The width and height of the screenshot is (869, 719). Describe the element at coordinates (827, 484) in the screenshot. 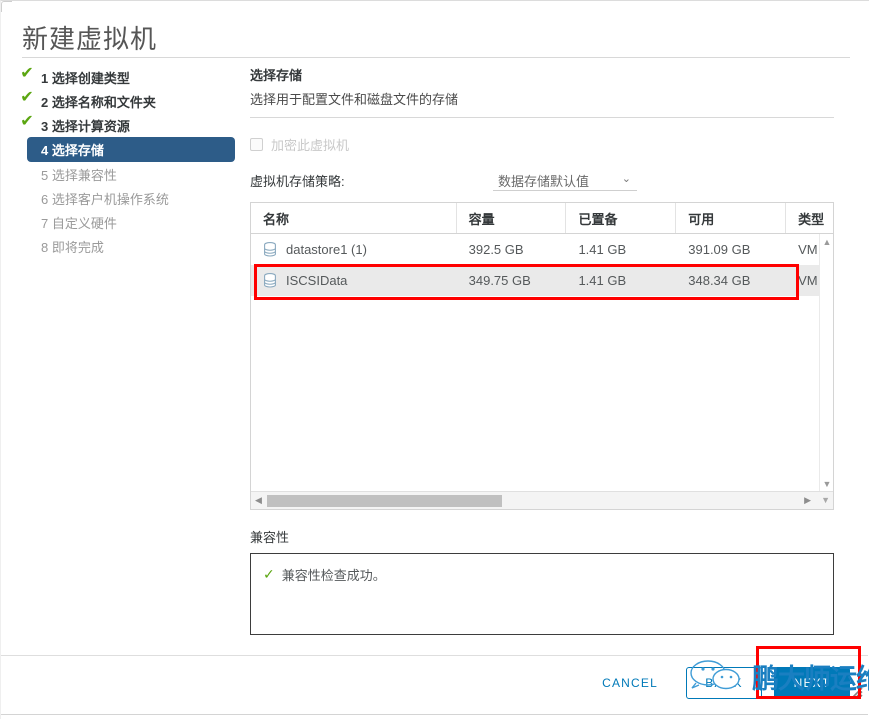

I see `scroll-down-arrow-icon: ▼` at that location.